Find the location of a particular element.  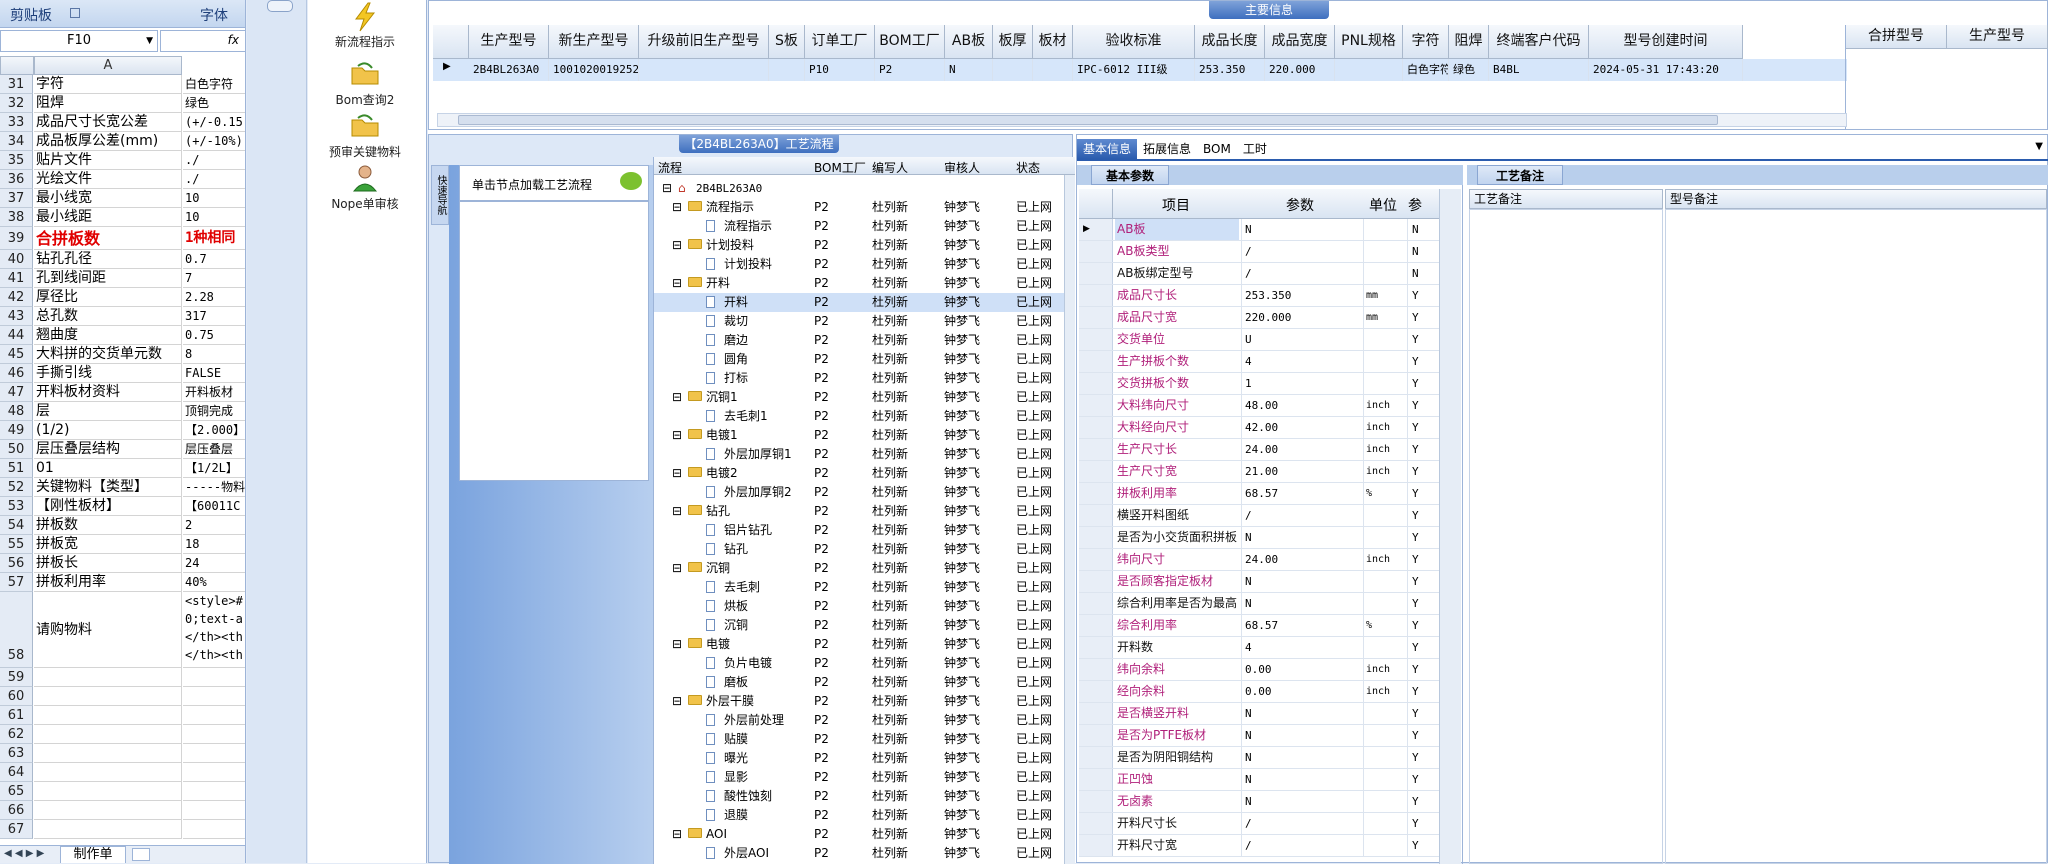

tree-node: 显影 P2 杜列新 钟梦飞 已上网 is located at coordinates (864, 777).